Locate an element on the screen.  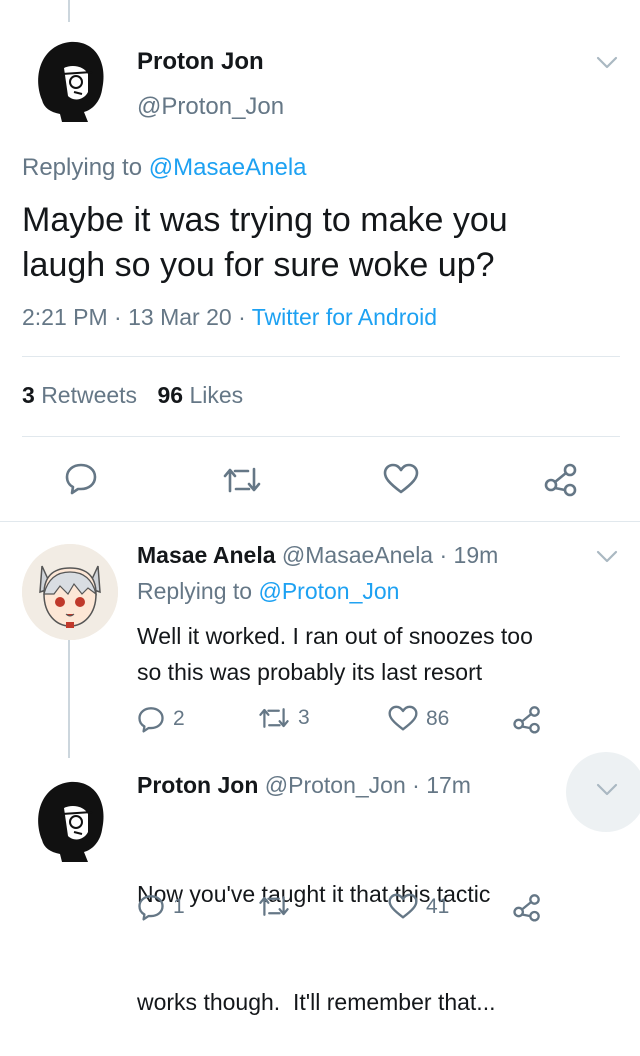
reply-header: Proton Jon @Proton_Jon · 17m is located at coordinates (304, 785).